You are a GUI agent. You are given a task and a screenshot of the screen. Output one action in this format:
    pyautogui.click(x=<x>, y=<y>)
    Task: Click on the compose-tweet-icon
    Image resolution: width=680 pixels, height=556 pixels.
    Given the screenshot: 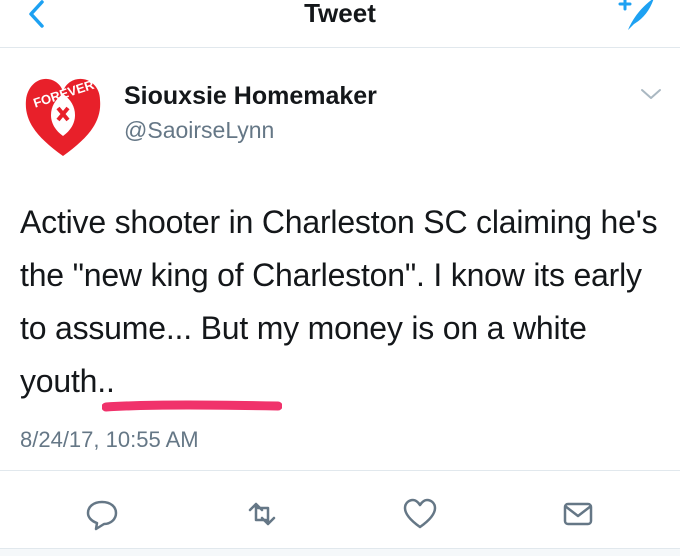 What is the action you would take?
    pyautogui.click(x=636, y=15)
    